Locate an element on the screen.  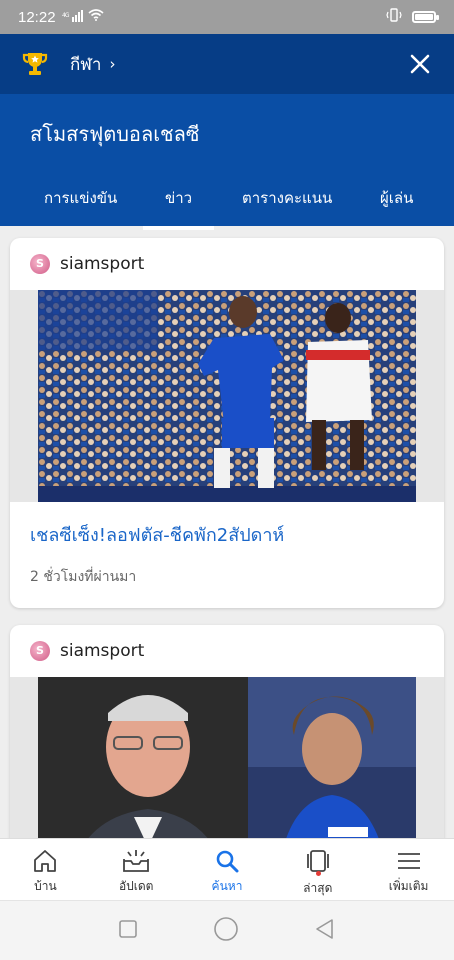
svg-text: 4G is located at coordinates (66, 15).